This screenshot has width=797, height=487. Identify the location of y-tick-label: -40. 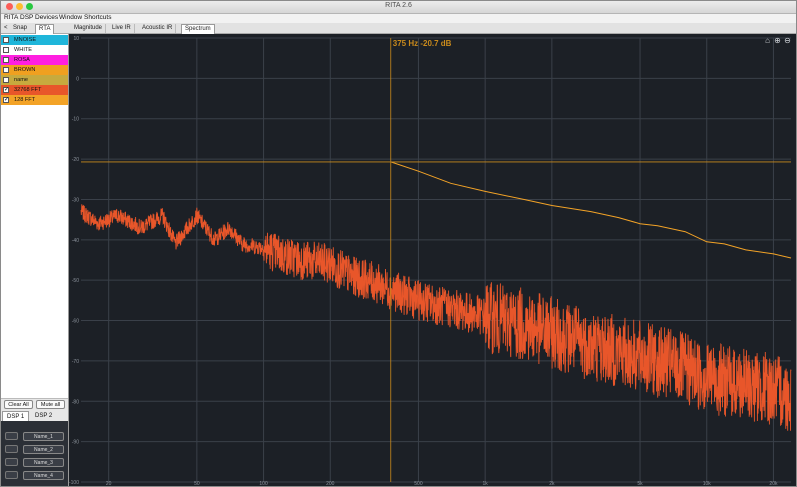
(75, 241).